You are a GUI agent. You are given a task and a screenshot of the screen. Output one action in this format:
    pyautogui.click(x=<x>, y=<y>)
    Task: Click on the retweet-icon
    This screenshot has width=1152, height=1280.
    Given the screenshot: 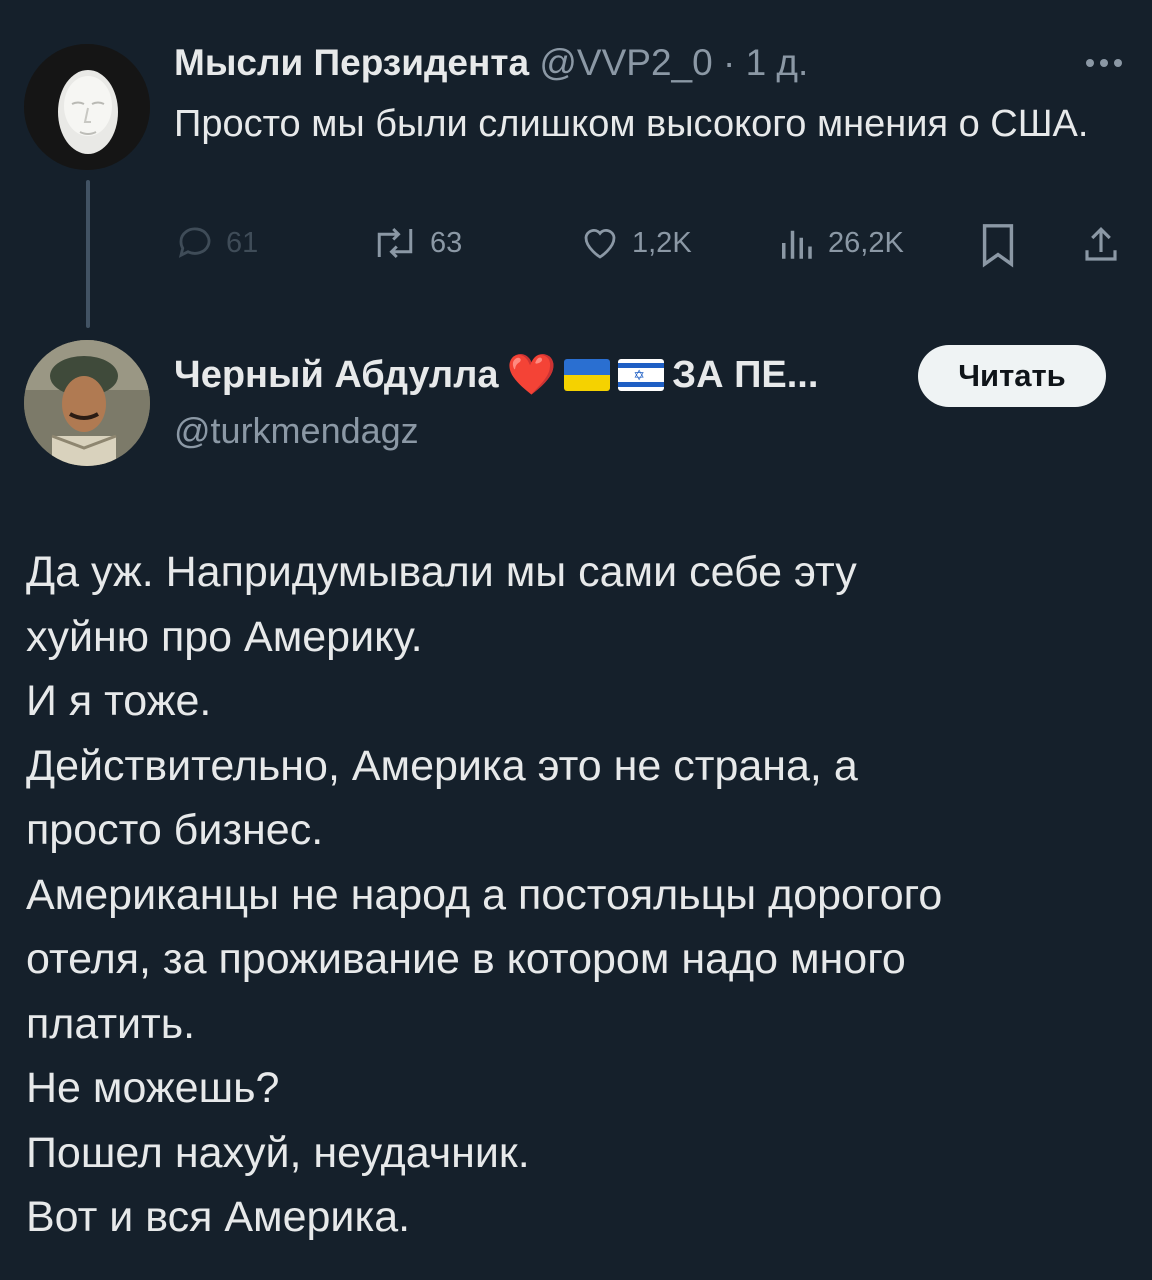 What is the action you would take?
    pyautogui.click(x=395, y=243)
    